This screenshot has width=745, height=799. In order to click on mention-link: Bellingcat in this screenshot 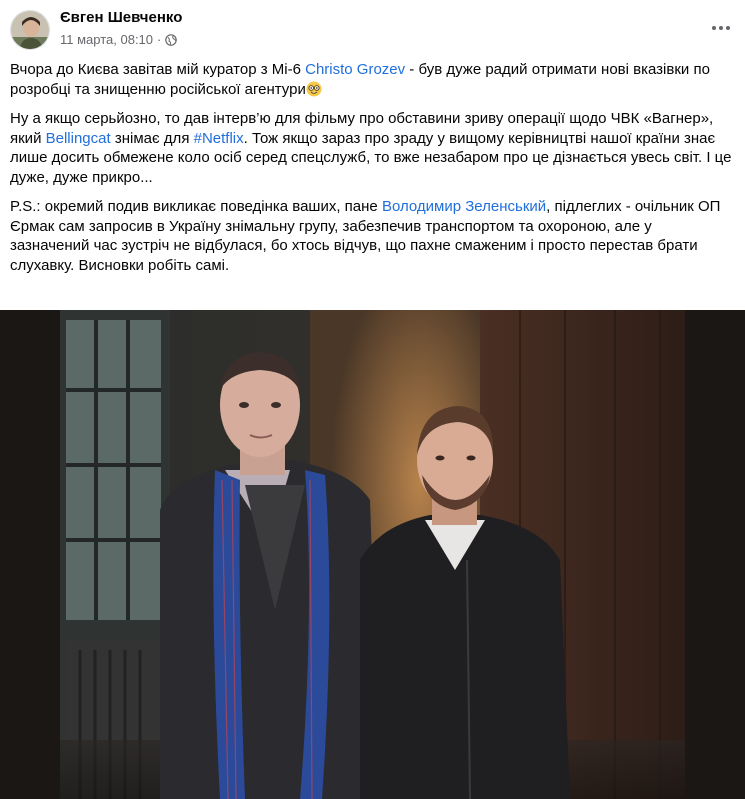, I will do `click(78, 138)`.